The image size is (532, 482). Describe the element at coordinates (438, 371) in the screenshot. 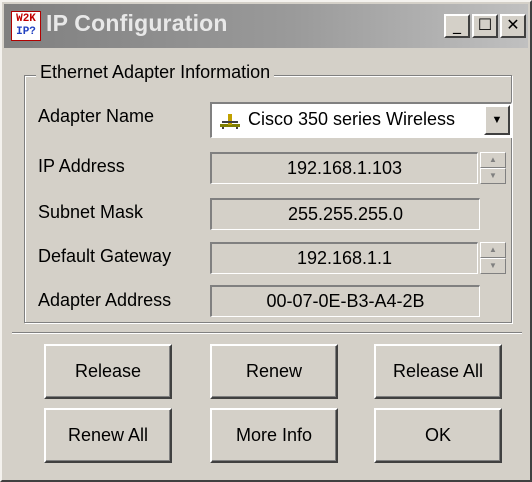

I see `release-all-button: Release All` at that location.